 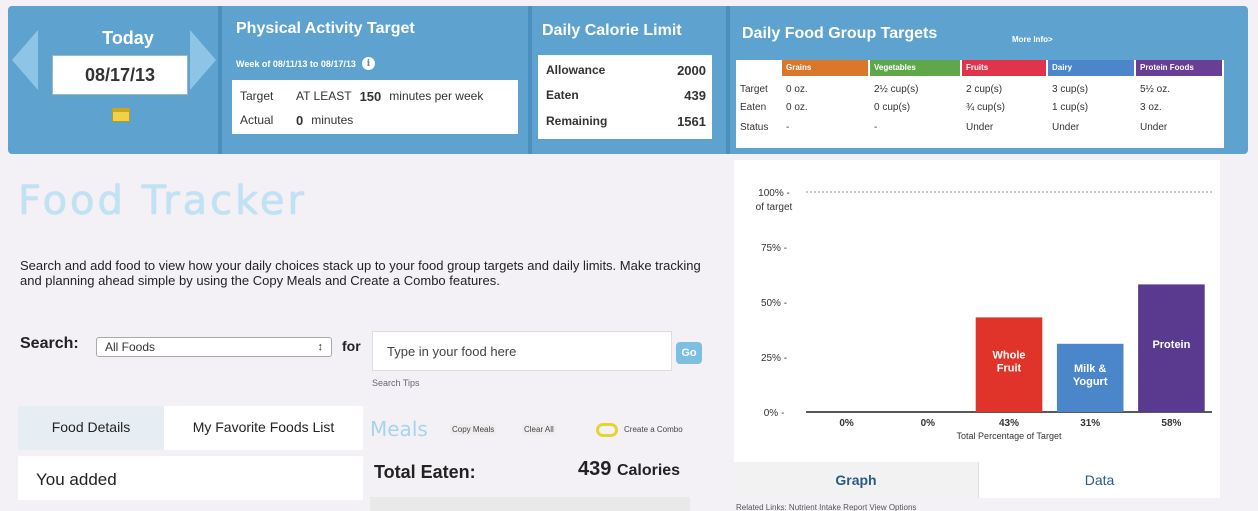 I want to click on tab-graph: Graph, so click(x=856, y=480).